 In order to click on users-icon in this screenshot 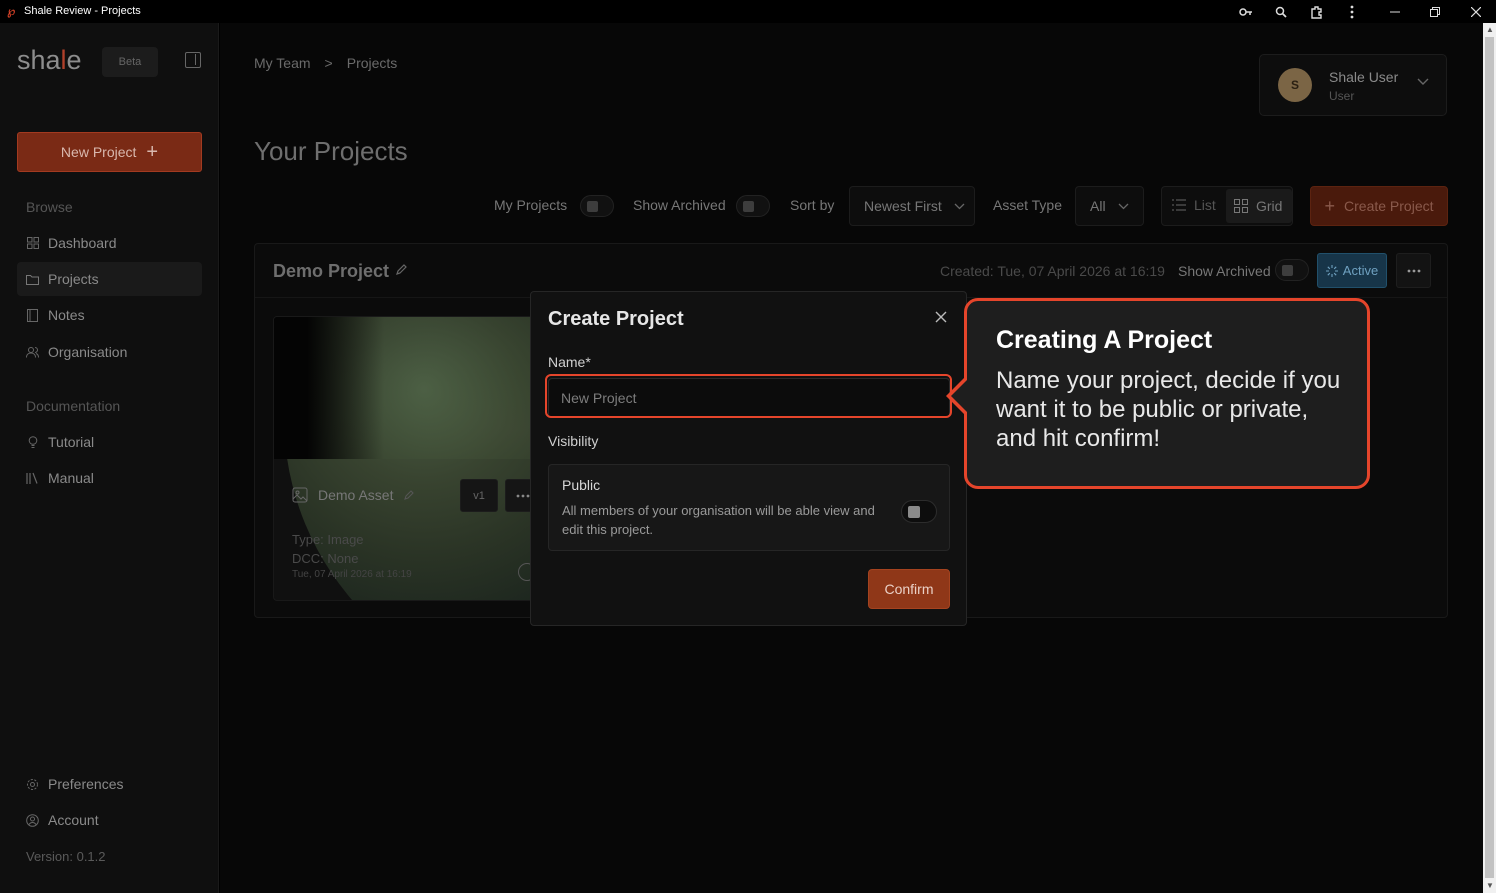, I will do `click(32, 352)`.